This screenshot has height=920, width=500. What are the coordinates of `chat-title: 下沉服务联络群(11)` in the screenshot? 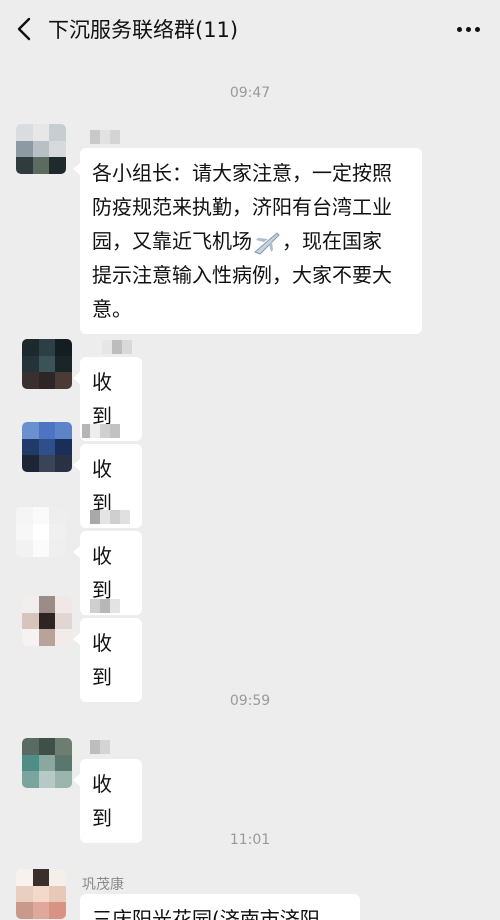 It's located at (143, 30).